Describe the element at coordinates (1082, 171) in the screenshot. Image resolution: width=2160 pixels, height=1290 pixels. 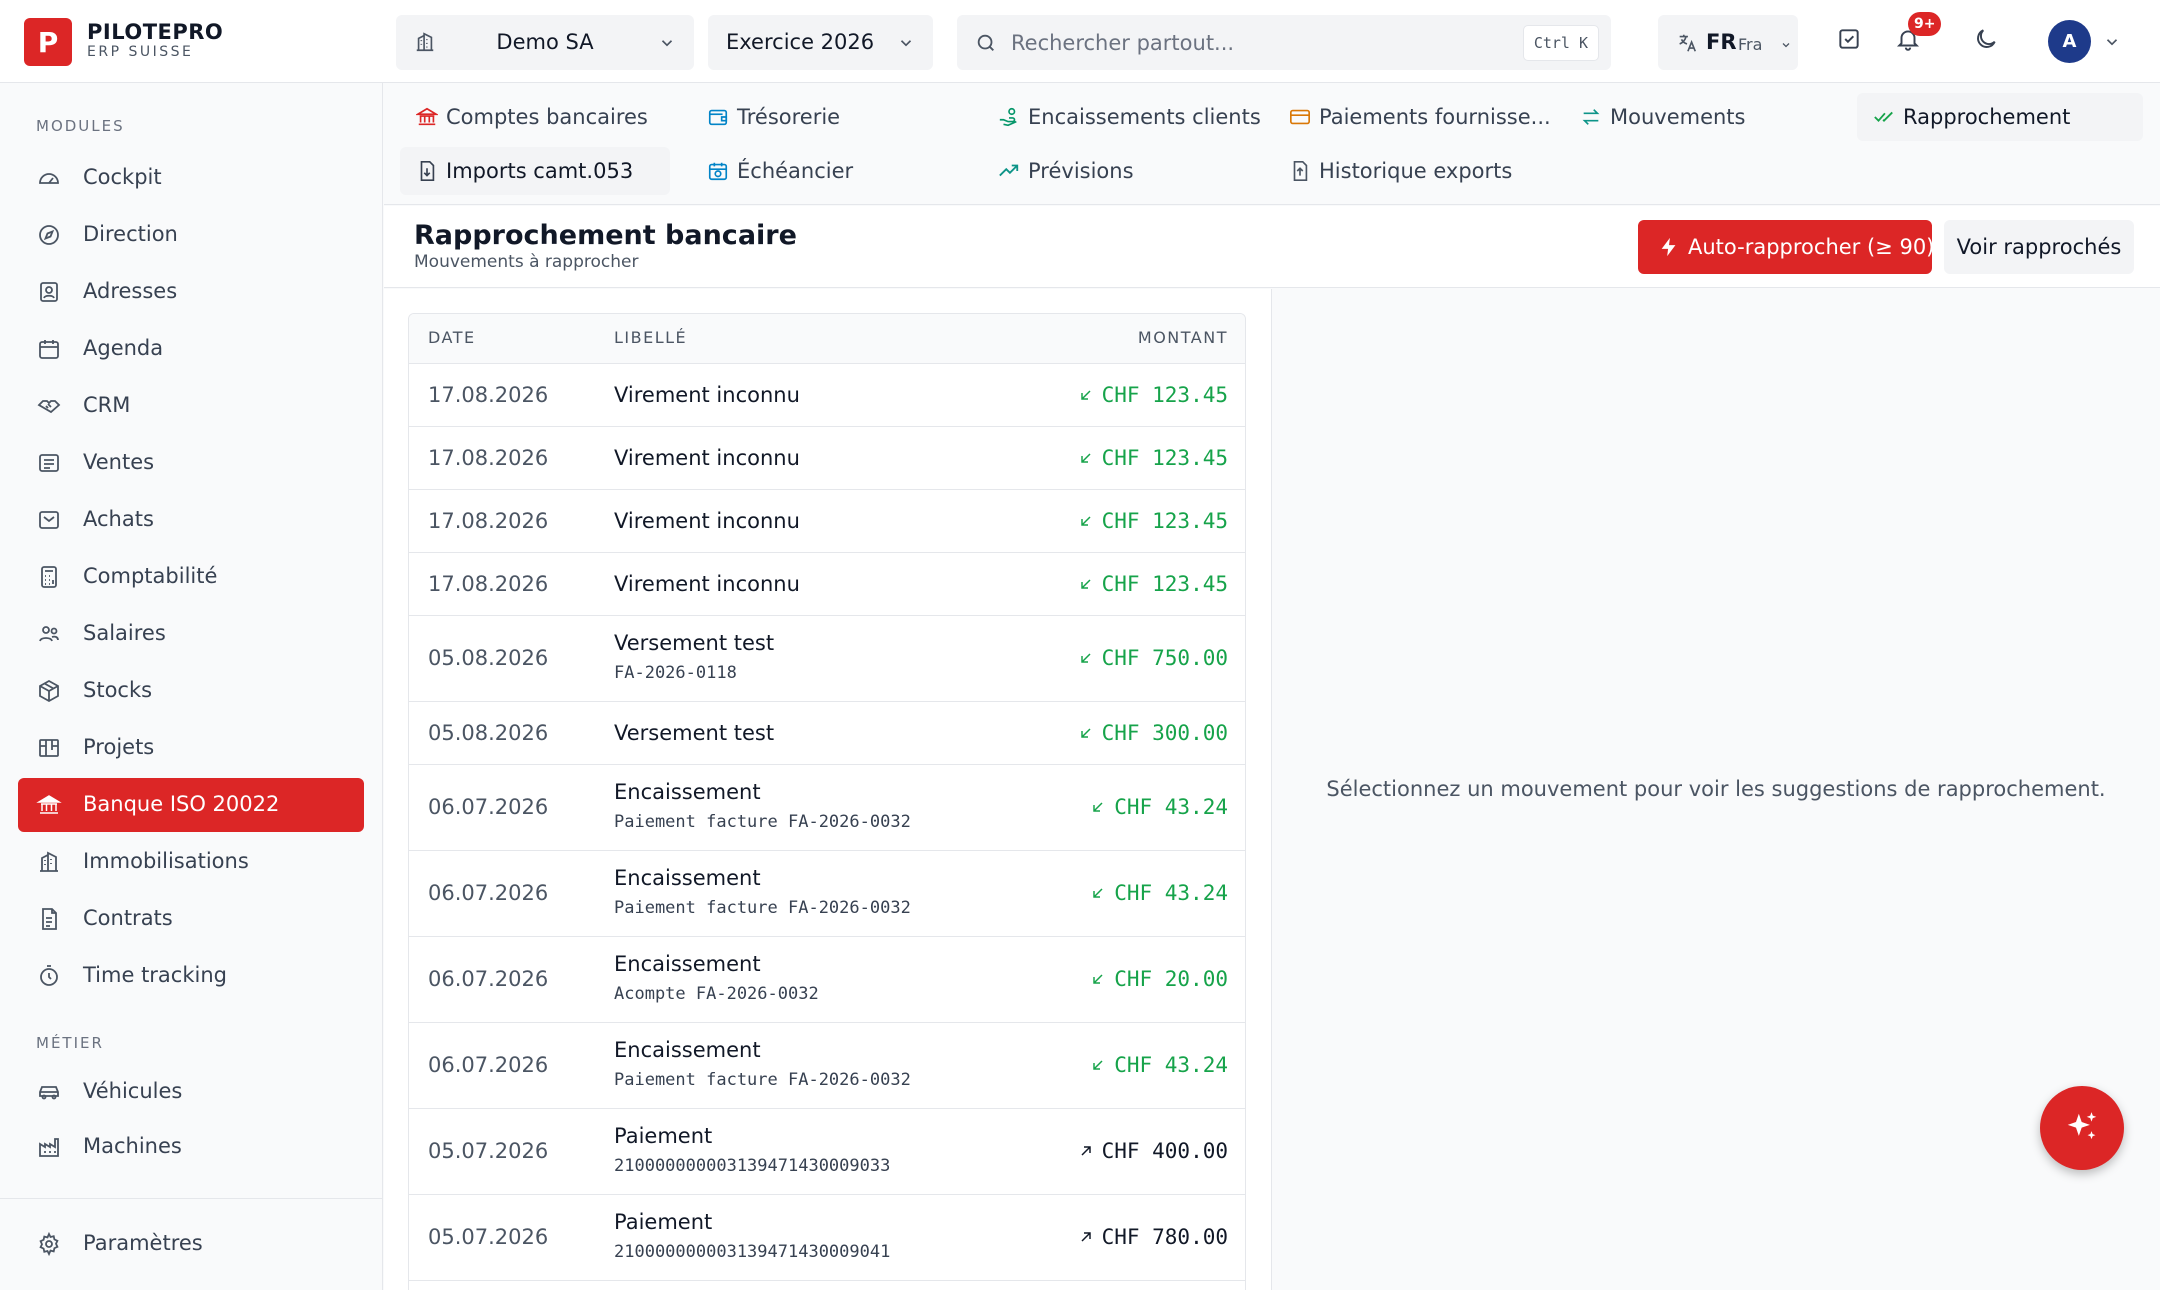
I see `tab-previsions: Prévisions` at that location.